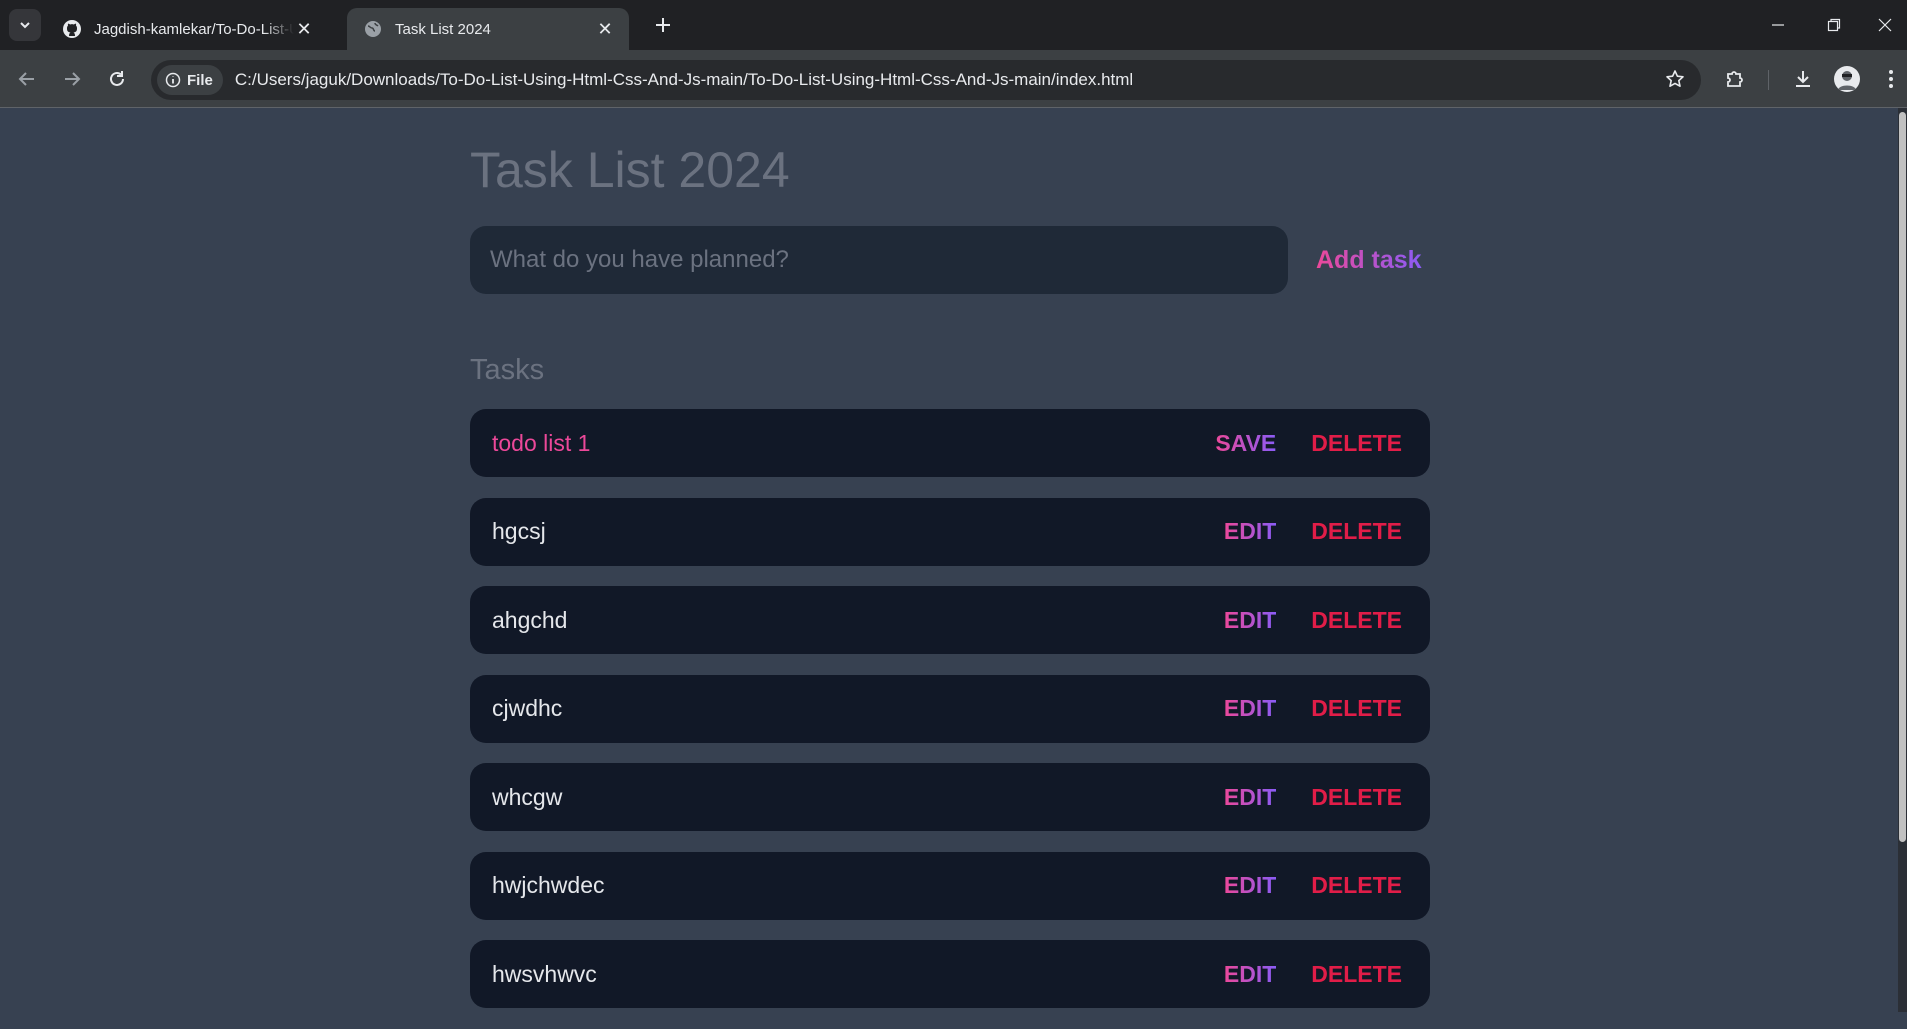  I want to click on task-item: whcgw EDIT DELETE, so click(950, 797).